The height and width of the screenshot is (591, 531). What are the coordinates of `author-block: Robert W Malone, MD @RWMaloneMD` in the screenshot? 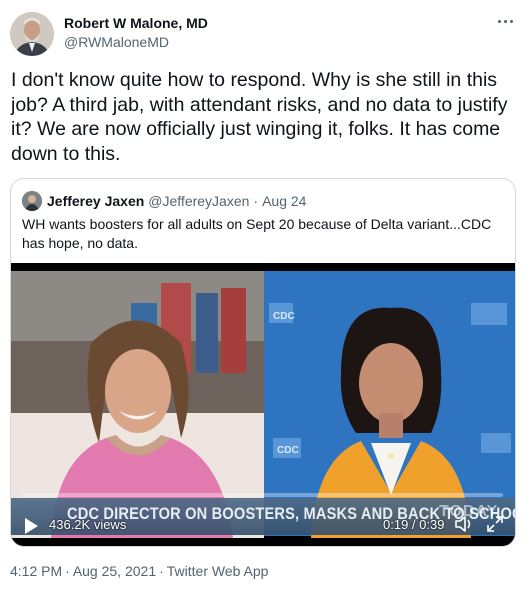 It's located at (136, 33).